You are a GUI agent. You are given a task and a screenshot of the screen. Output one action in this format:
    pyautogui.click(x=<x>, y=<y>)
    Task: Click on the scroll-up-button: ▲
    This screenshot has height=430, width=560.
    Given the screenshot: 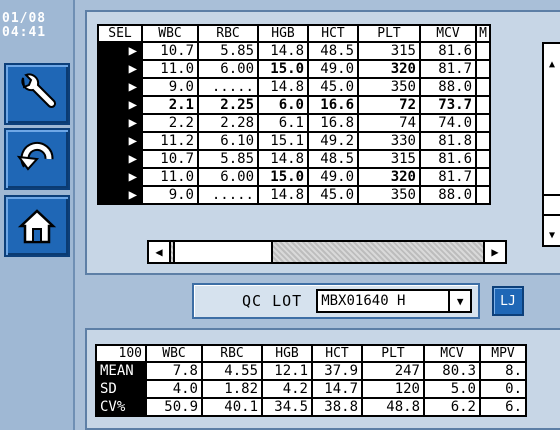 What is the action you would take?
    pyautogui.click(x=552, y=64)
    